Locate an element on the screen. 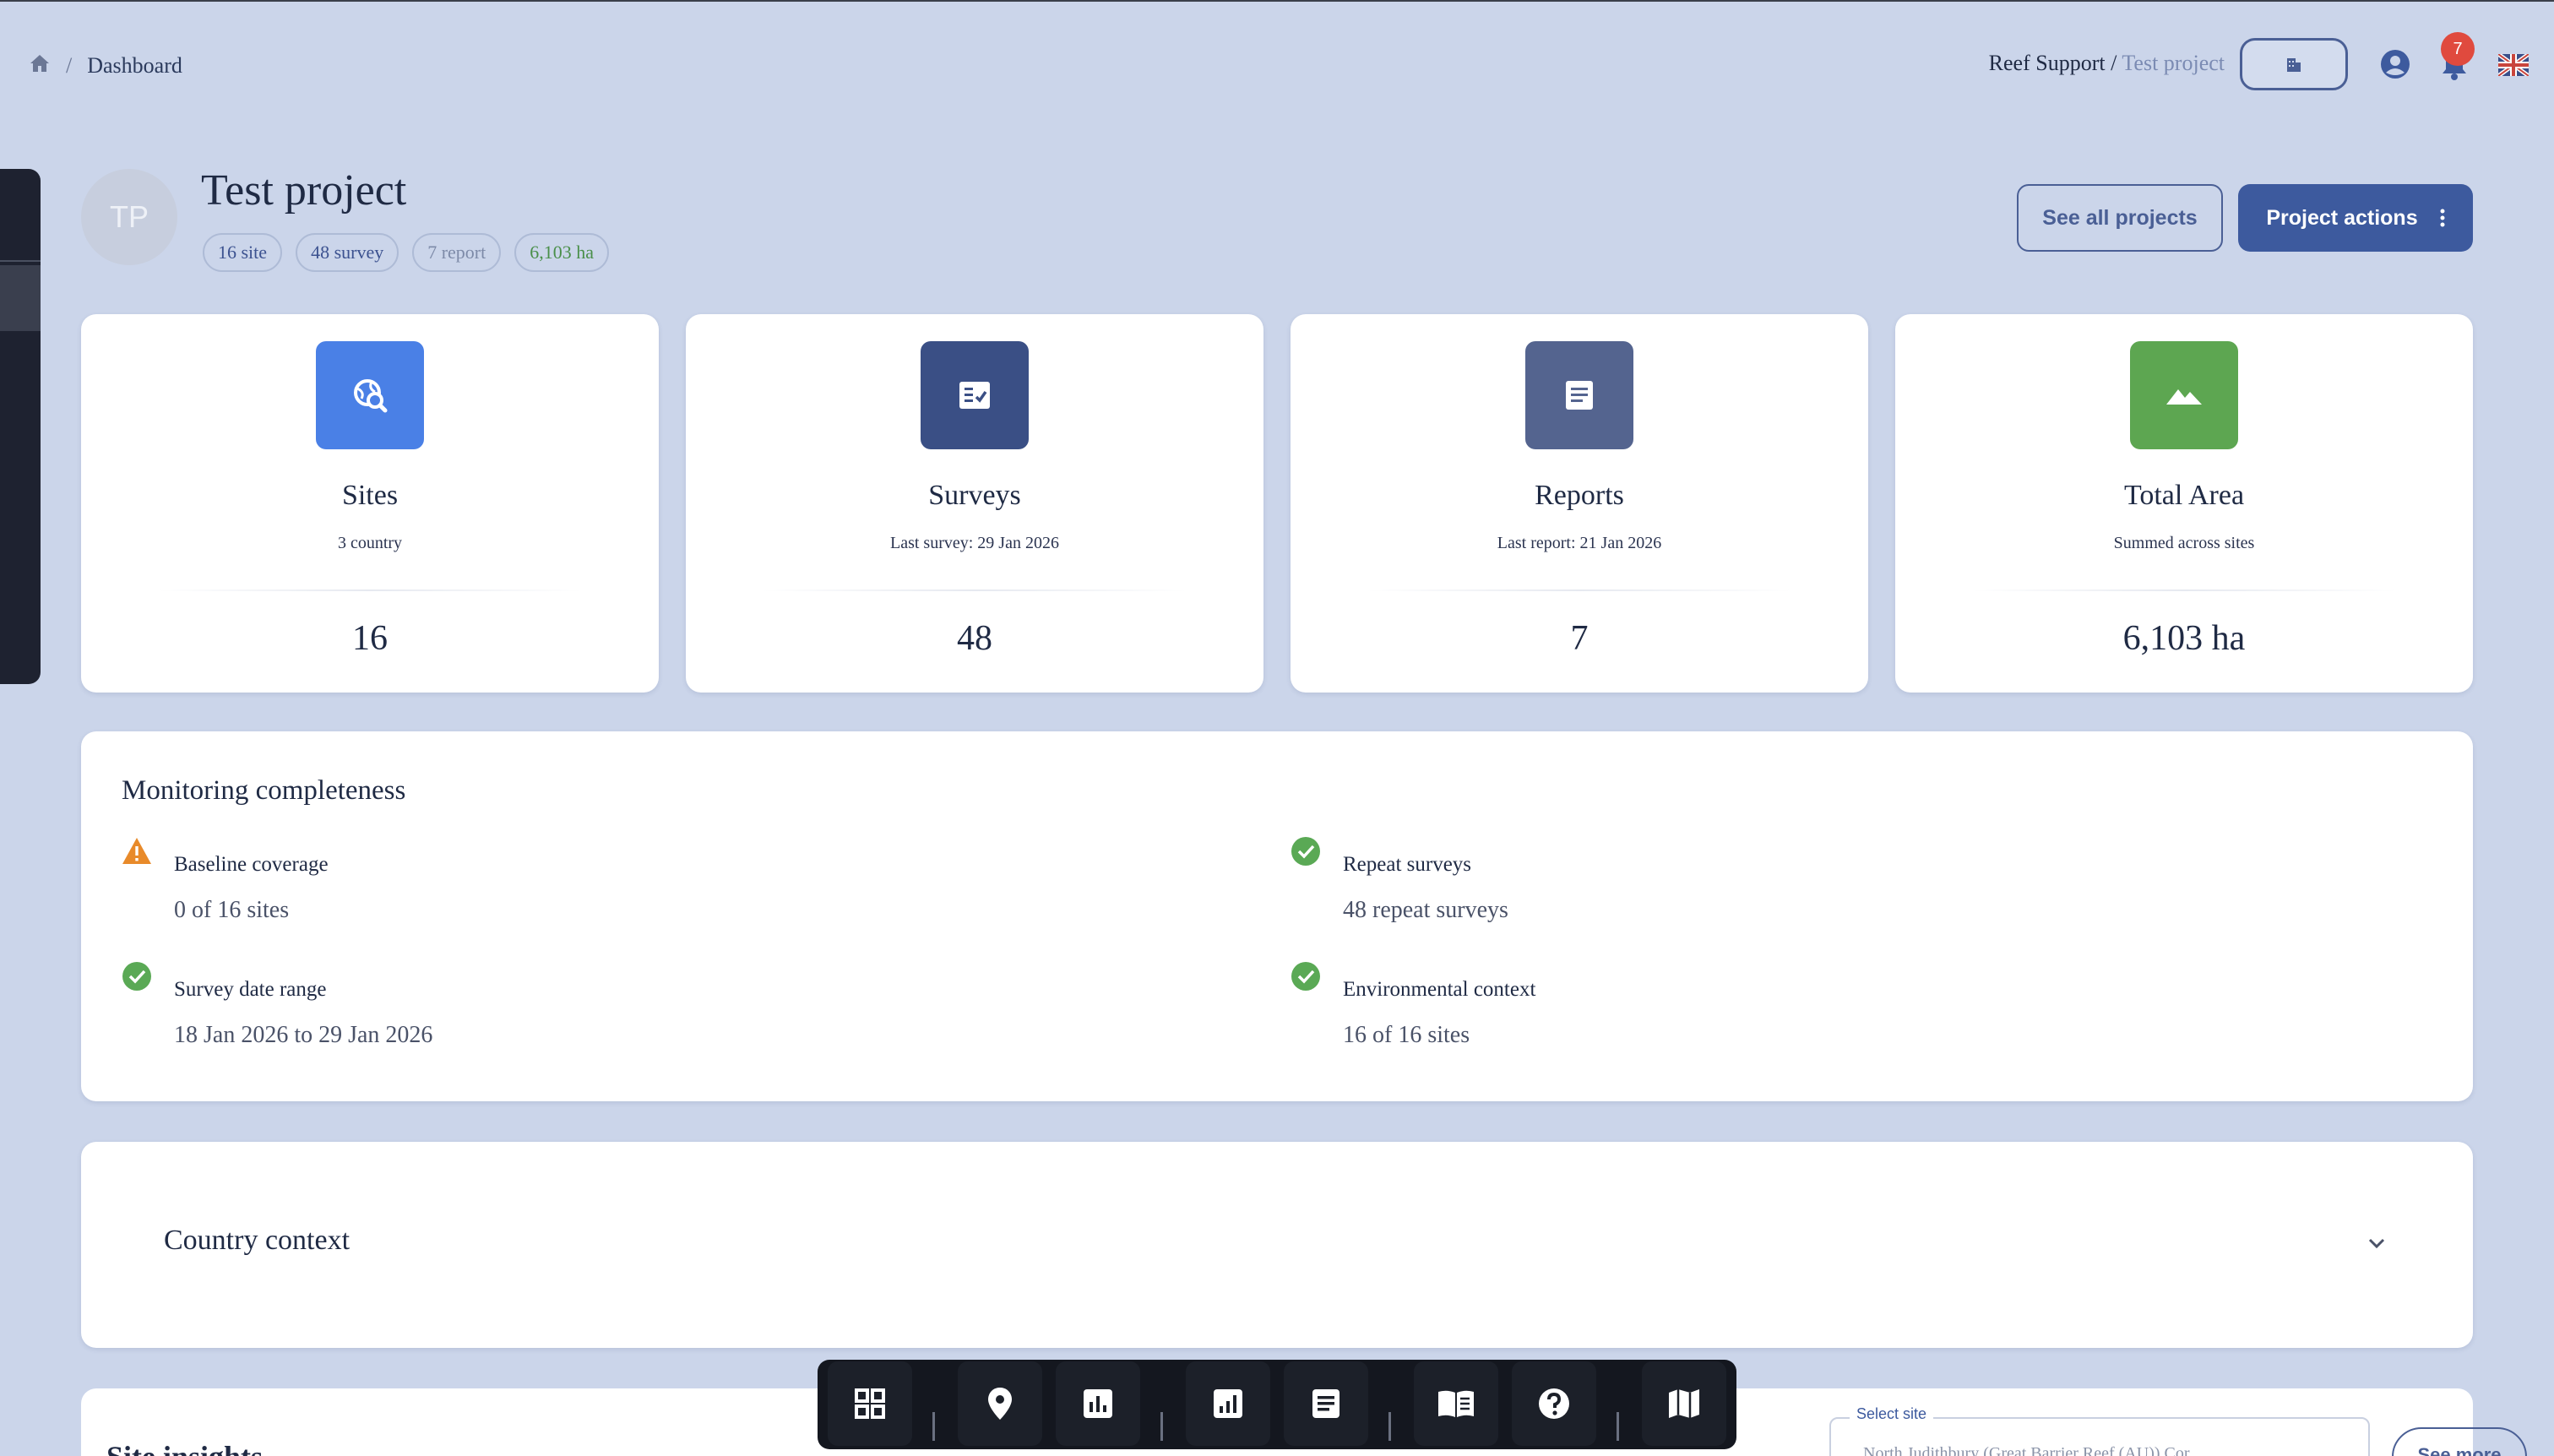 This screenshot has height=1456, width=2554. report-icon is located at coordinates (1325, 1404).